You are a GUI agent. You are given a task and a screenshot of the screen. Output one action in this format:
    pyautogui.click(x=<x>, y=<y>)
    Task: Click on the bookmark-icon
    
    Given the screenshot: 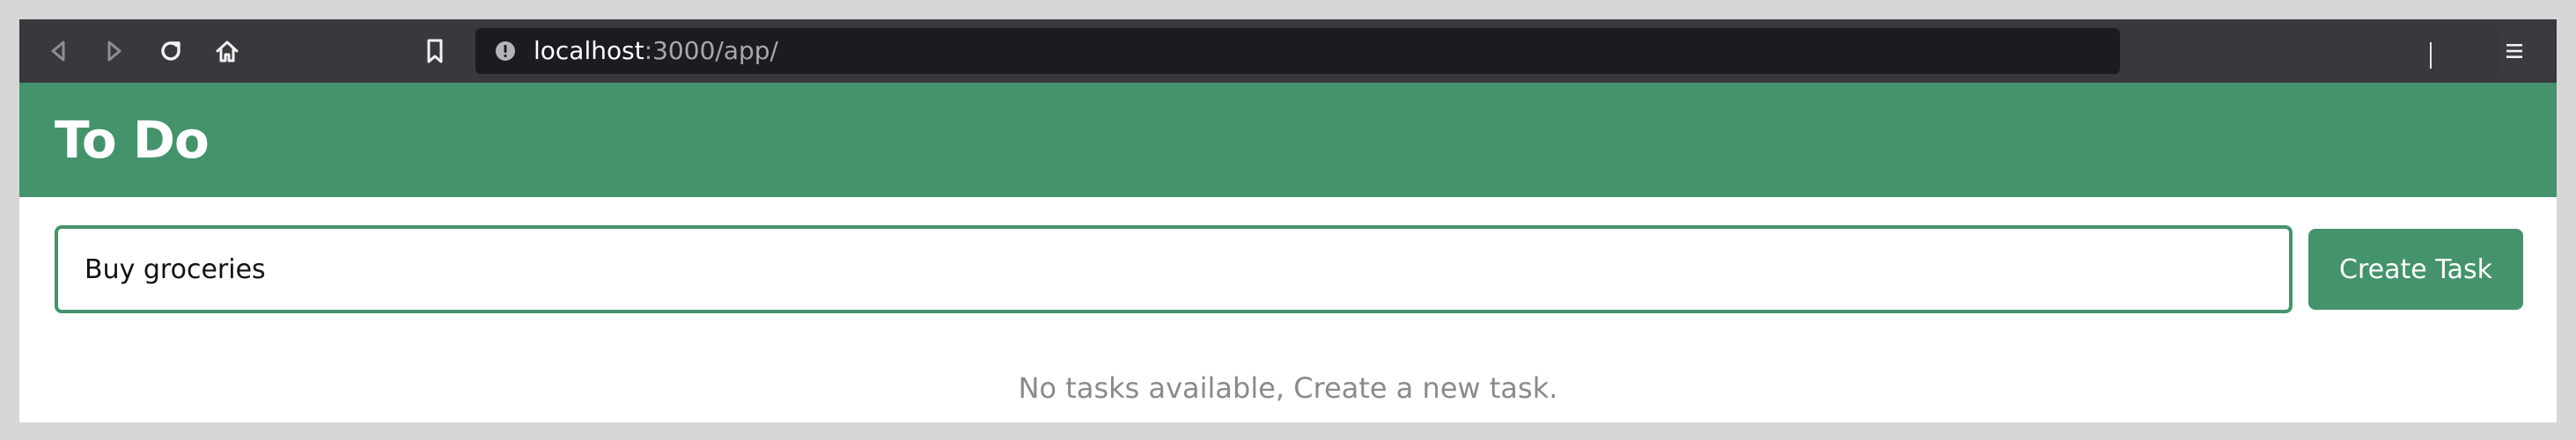 What is the action you would take?
    pyautogui.click(x=435, y=51)
    